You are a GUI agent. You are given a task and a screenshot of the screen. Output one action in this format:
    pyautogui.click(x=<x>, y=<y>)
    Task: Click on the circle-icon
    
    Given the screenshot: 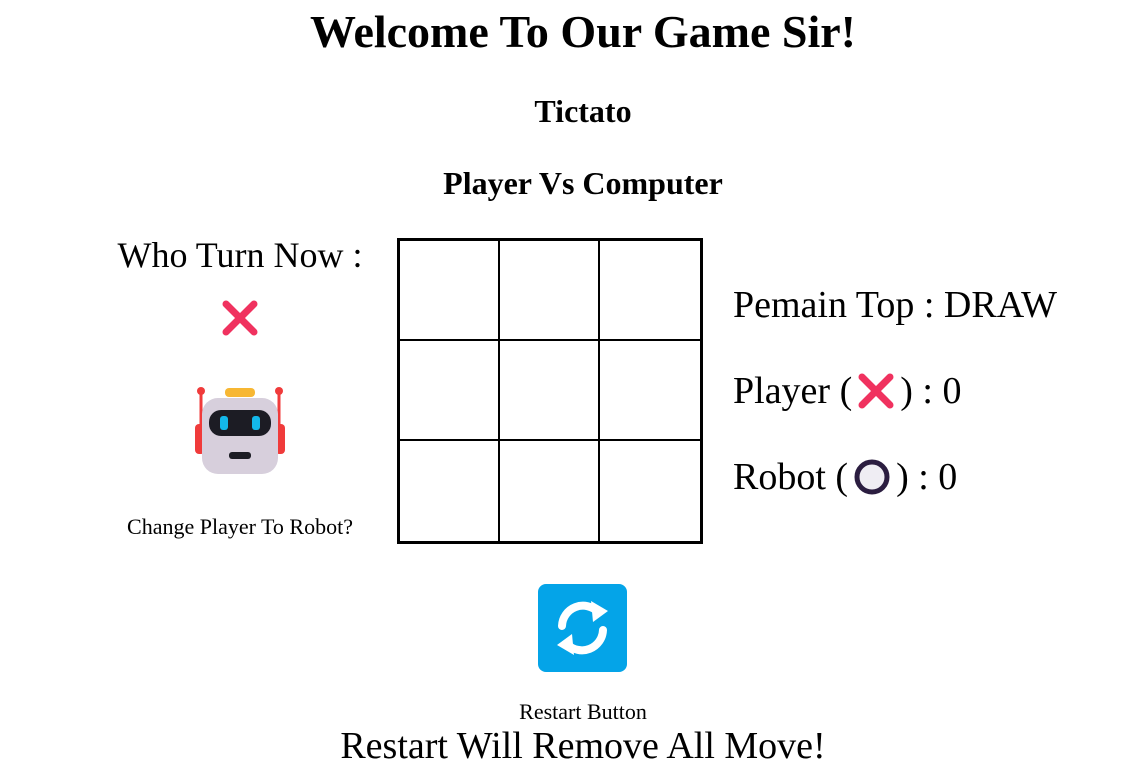 What is the action you would take?
    pyautogui.click(x=872, y=477)
    